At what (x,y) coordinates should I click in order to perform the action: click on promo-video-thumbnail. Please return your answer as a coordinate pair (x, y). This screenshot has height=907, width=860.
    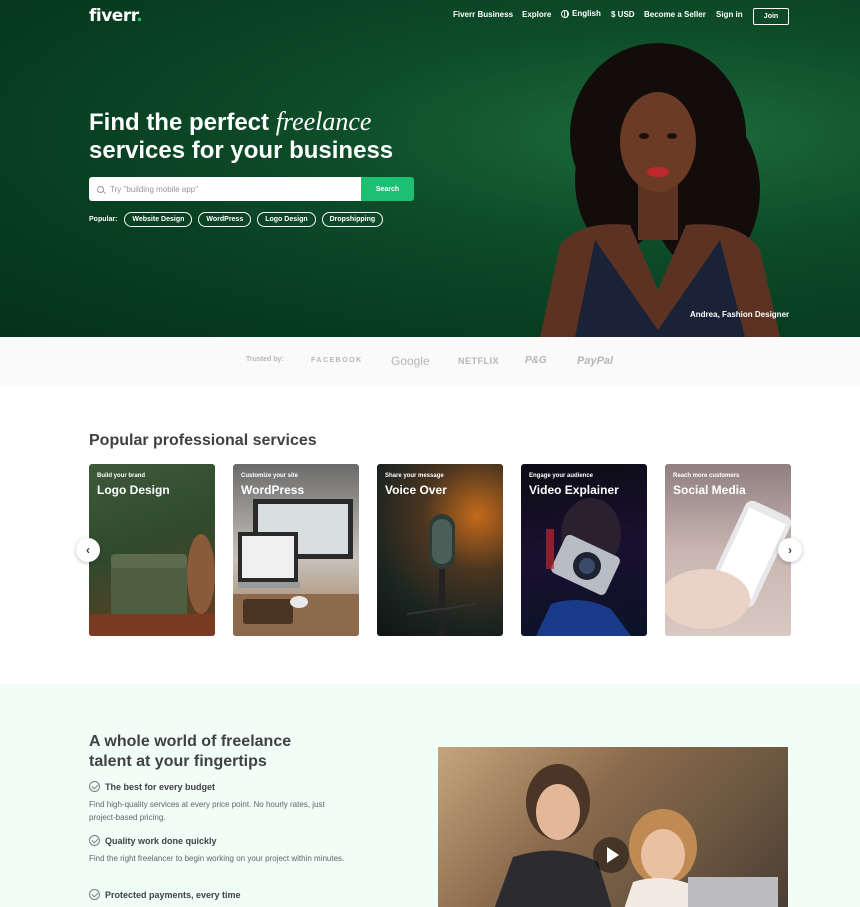
    Looking at the image, I should click on (636, 835).